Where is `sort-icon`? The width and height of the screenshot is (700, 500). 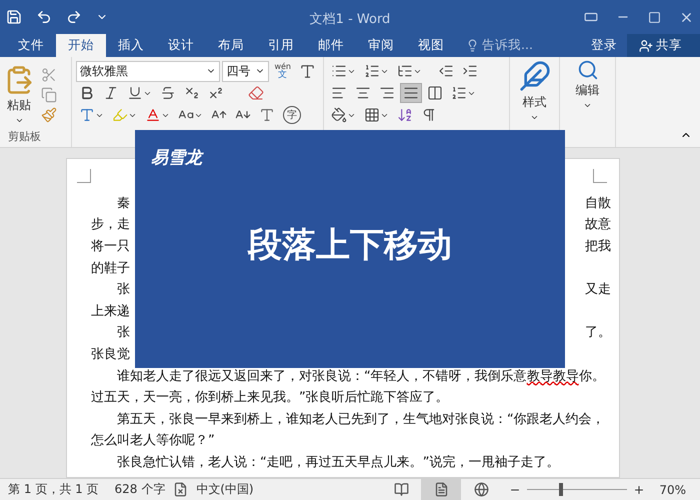 sort-icon is located at coordinates (405, 115).